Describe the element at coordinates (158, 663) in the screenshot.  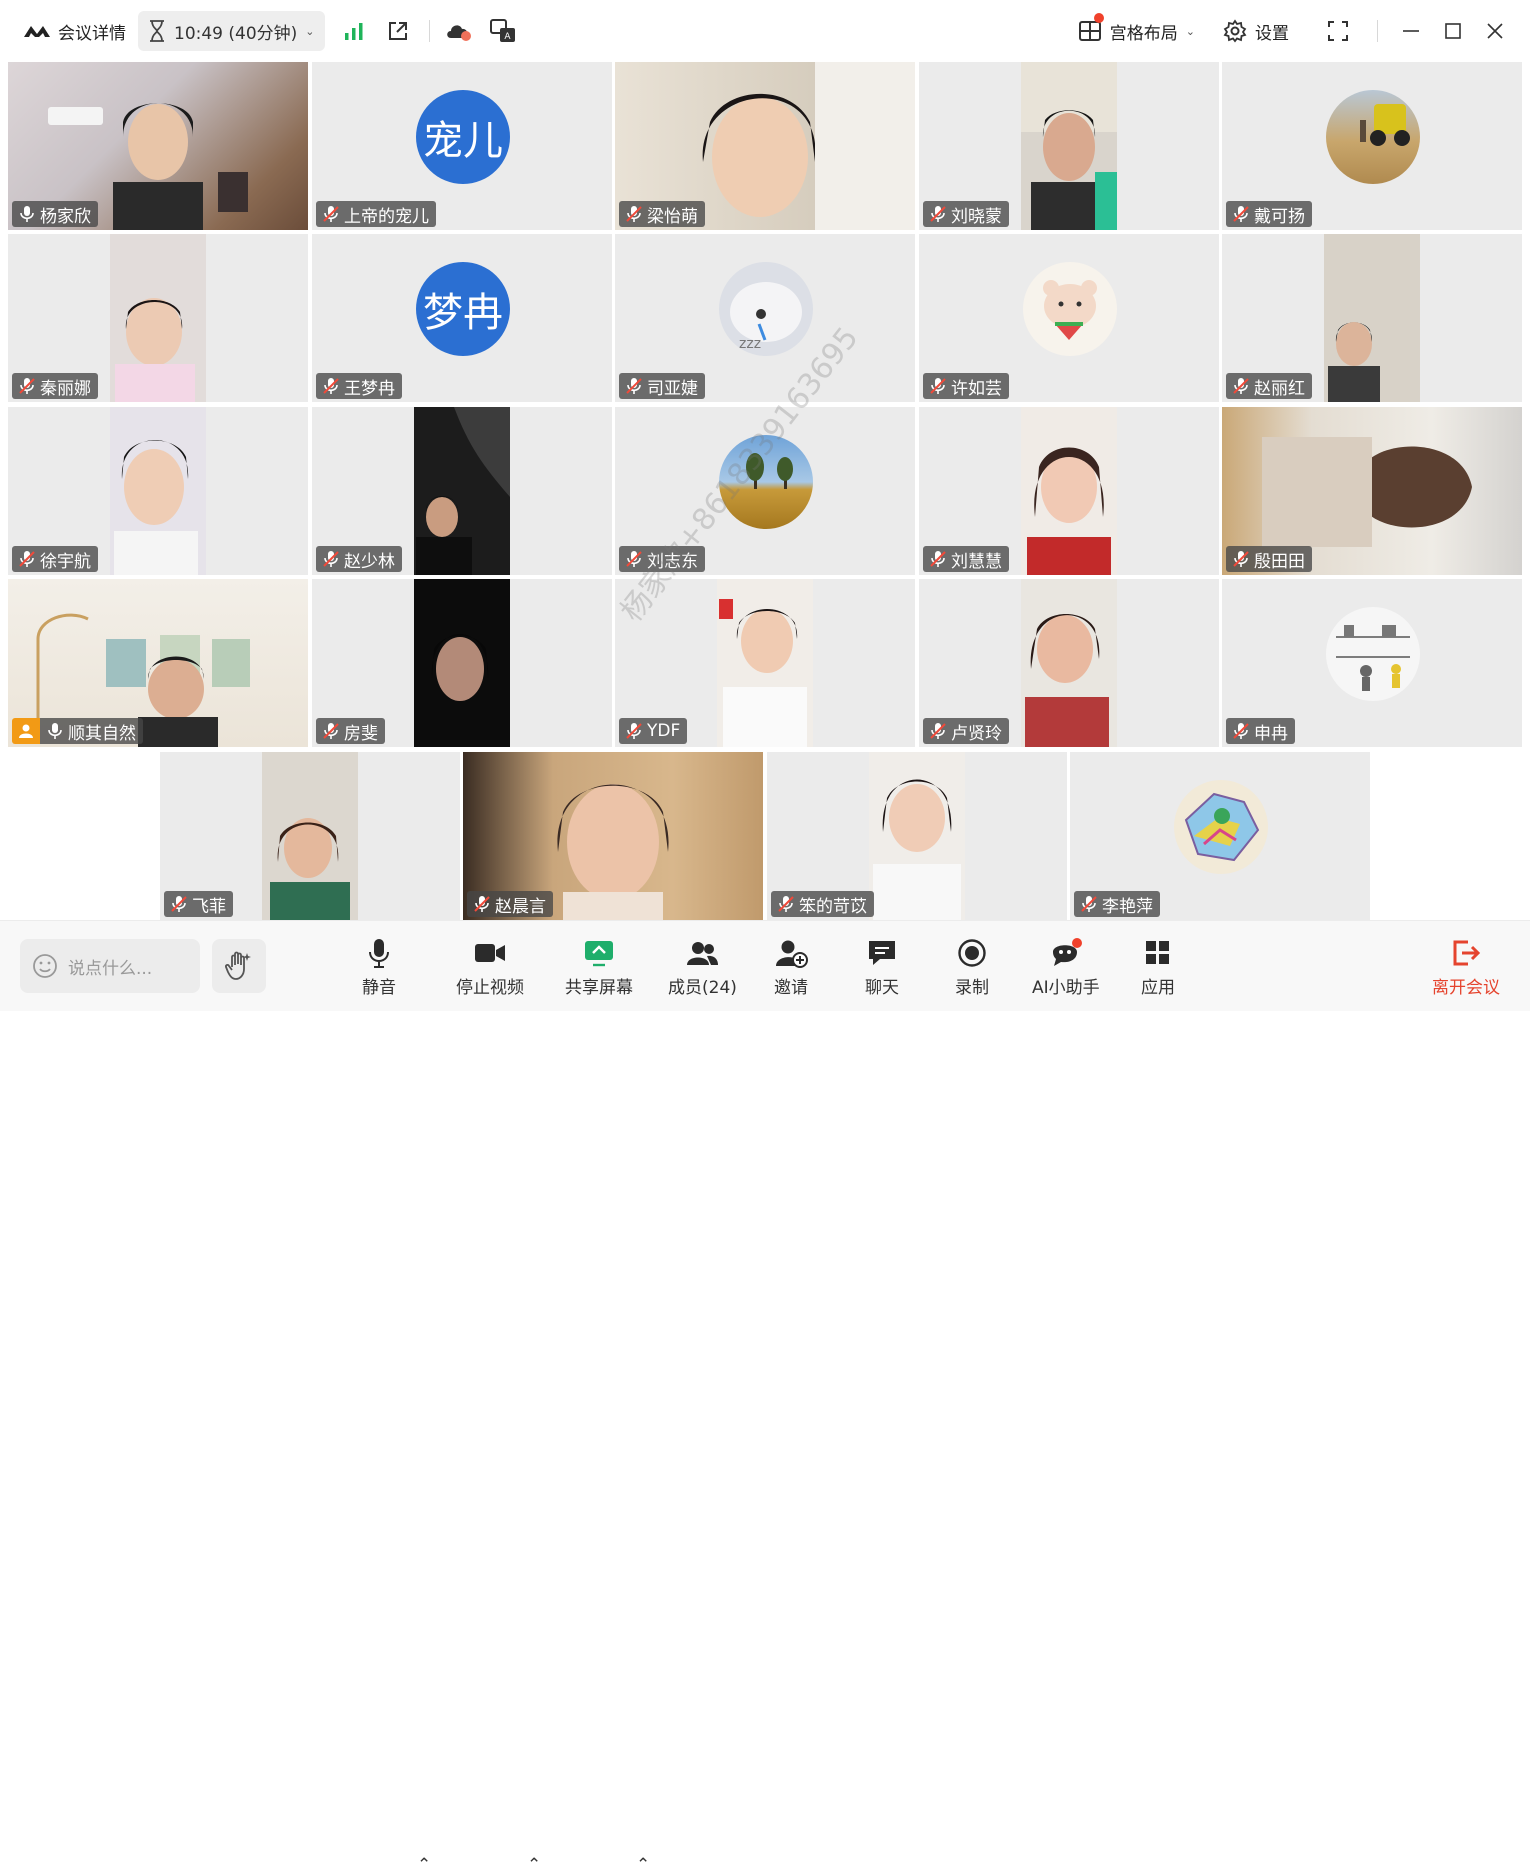
I see `participant-tile: 顺其自然` at that location.